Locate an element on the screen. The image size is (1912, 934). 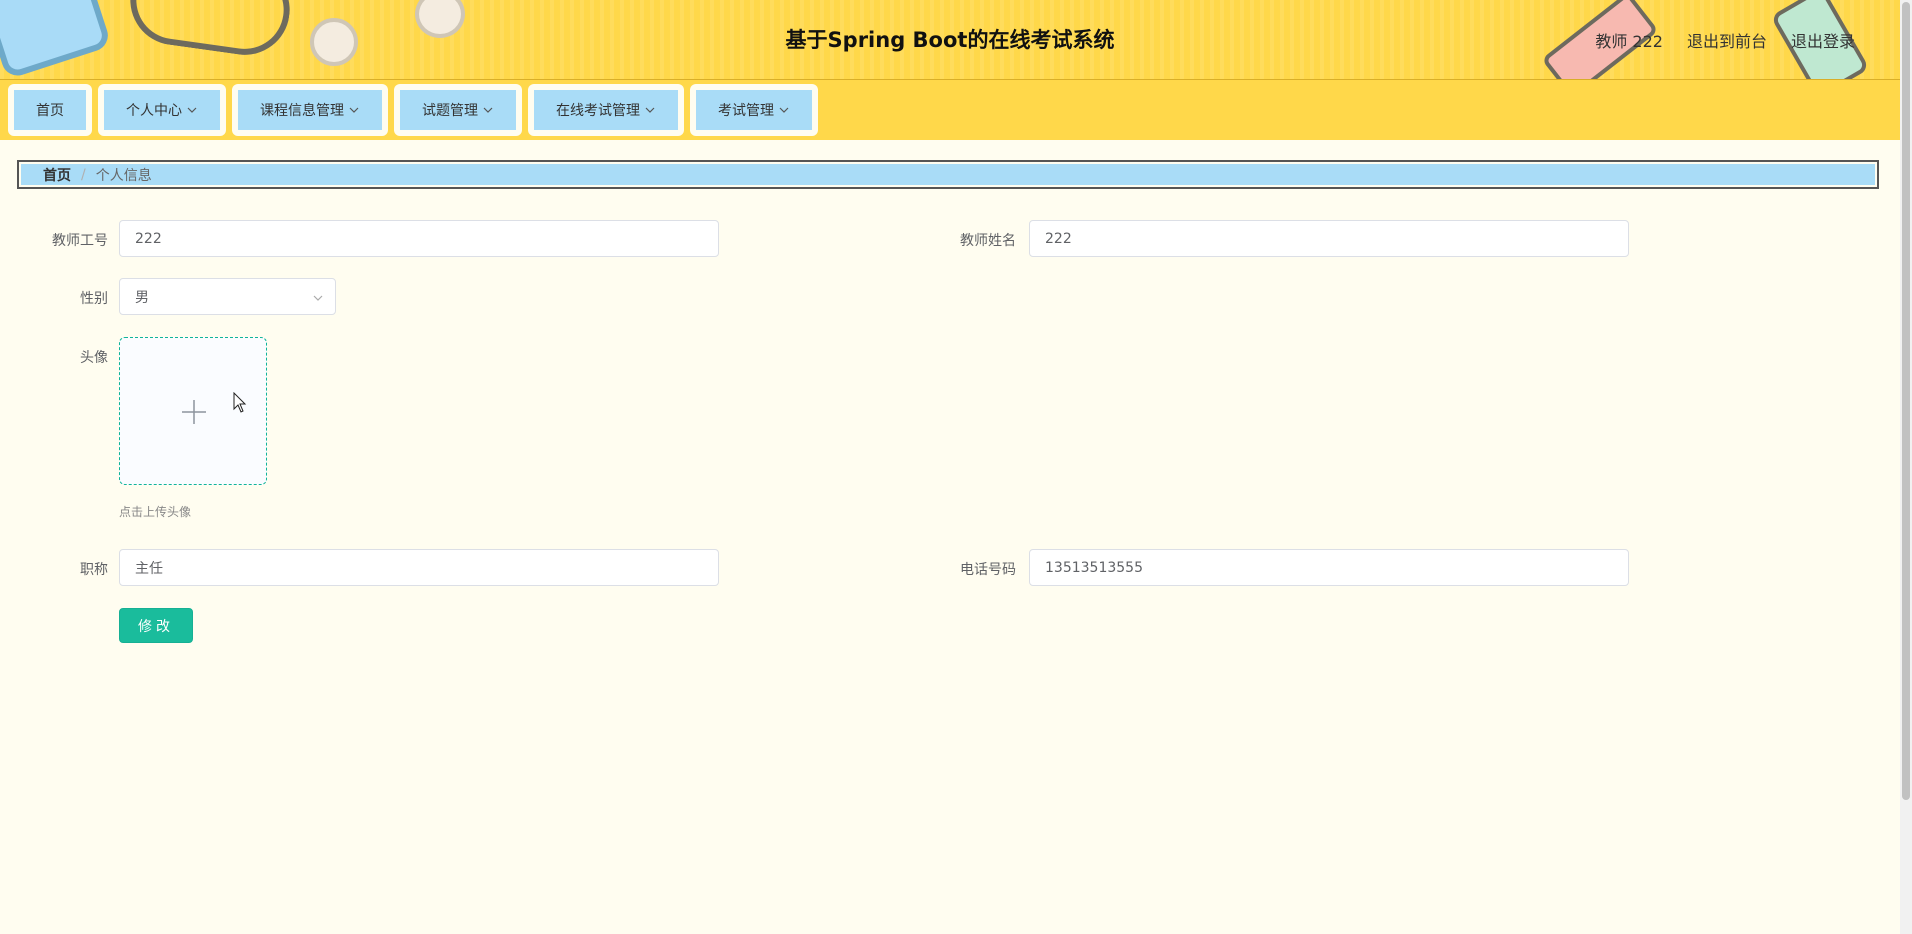
phone-label: 电话号码 is located at coordinates (988, 570).